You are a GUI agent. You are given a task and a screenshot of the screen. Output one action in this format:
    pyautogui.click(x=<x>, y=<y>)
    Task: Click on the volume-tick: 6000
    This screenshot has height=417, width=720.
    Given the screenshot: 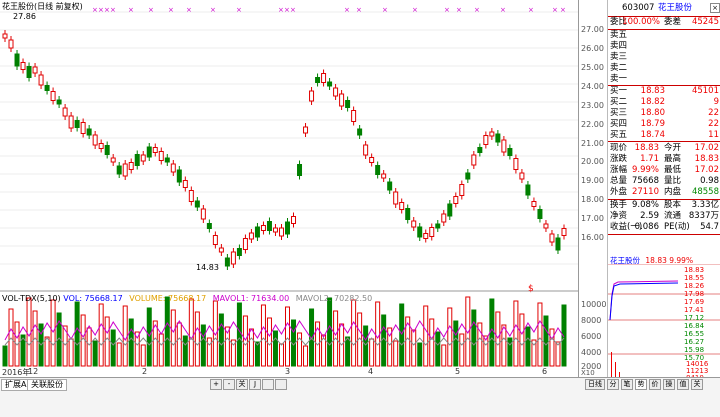 What is the action you would take?
    pyautogui.click(x=591, y=336)
    